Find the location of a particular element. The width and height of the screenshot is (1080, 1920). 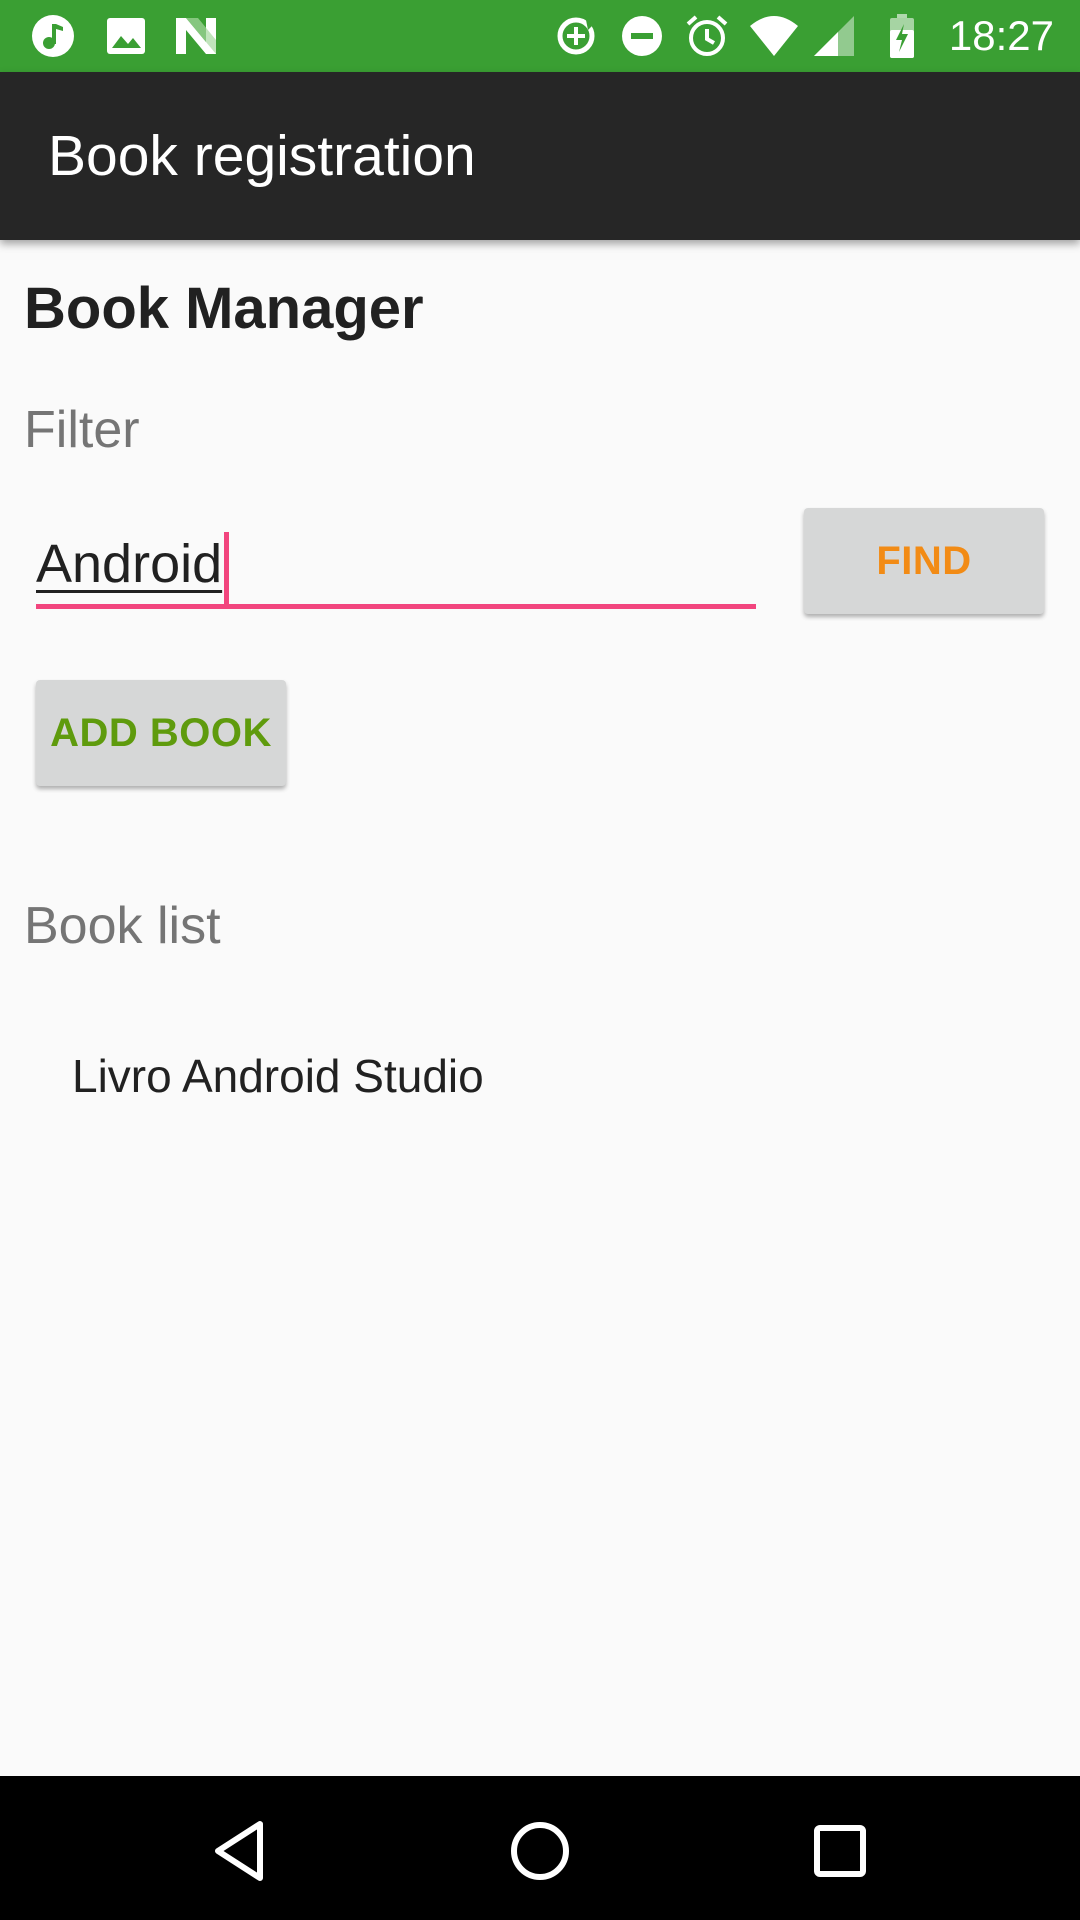

navigation-bar is located at coordinates (540, 1848).